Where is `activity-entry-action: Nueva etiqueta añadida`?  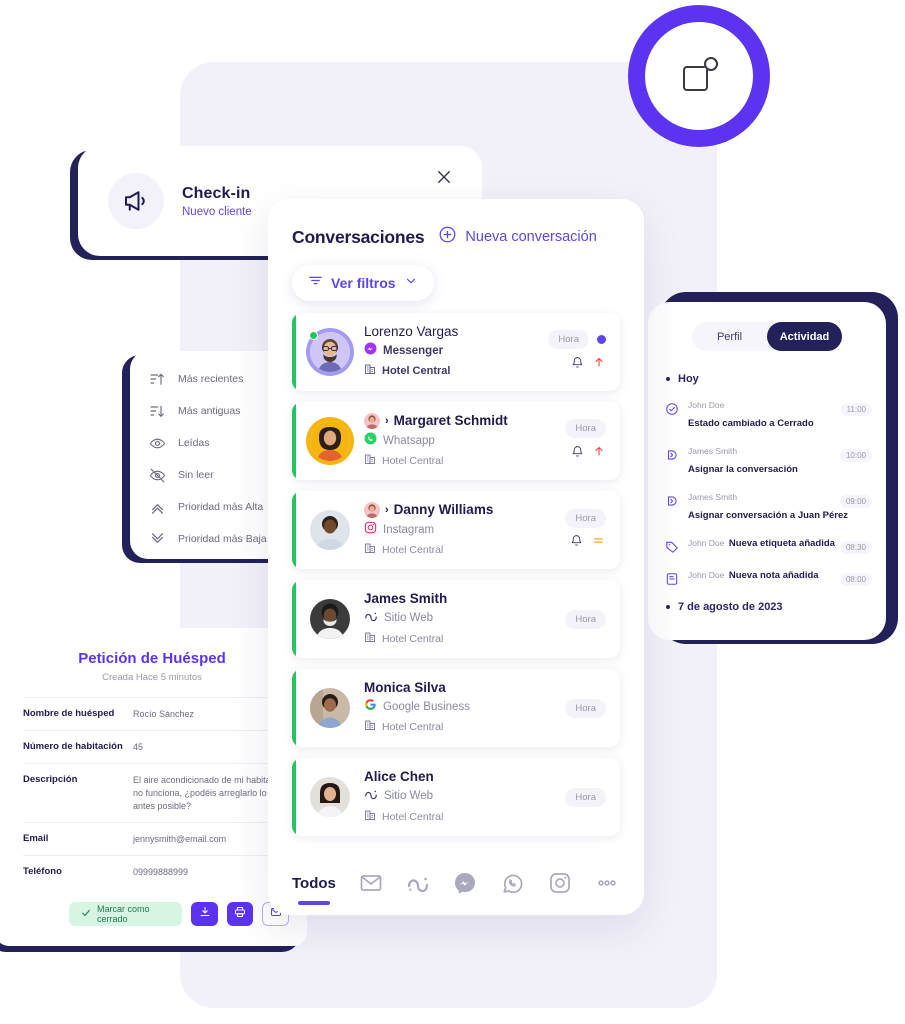
activity-entry-action: Nueva etiqueta añadida is located at coordinates (781, 543).